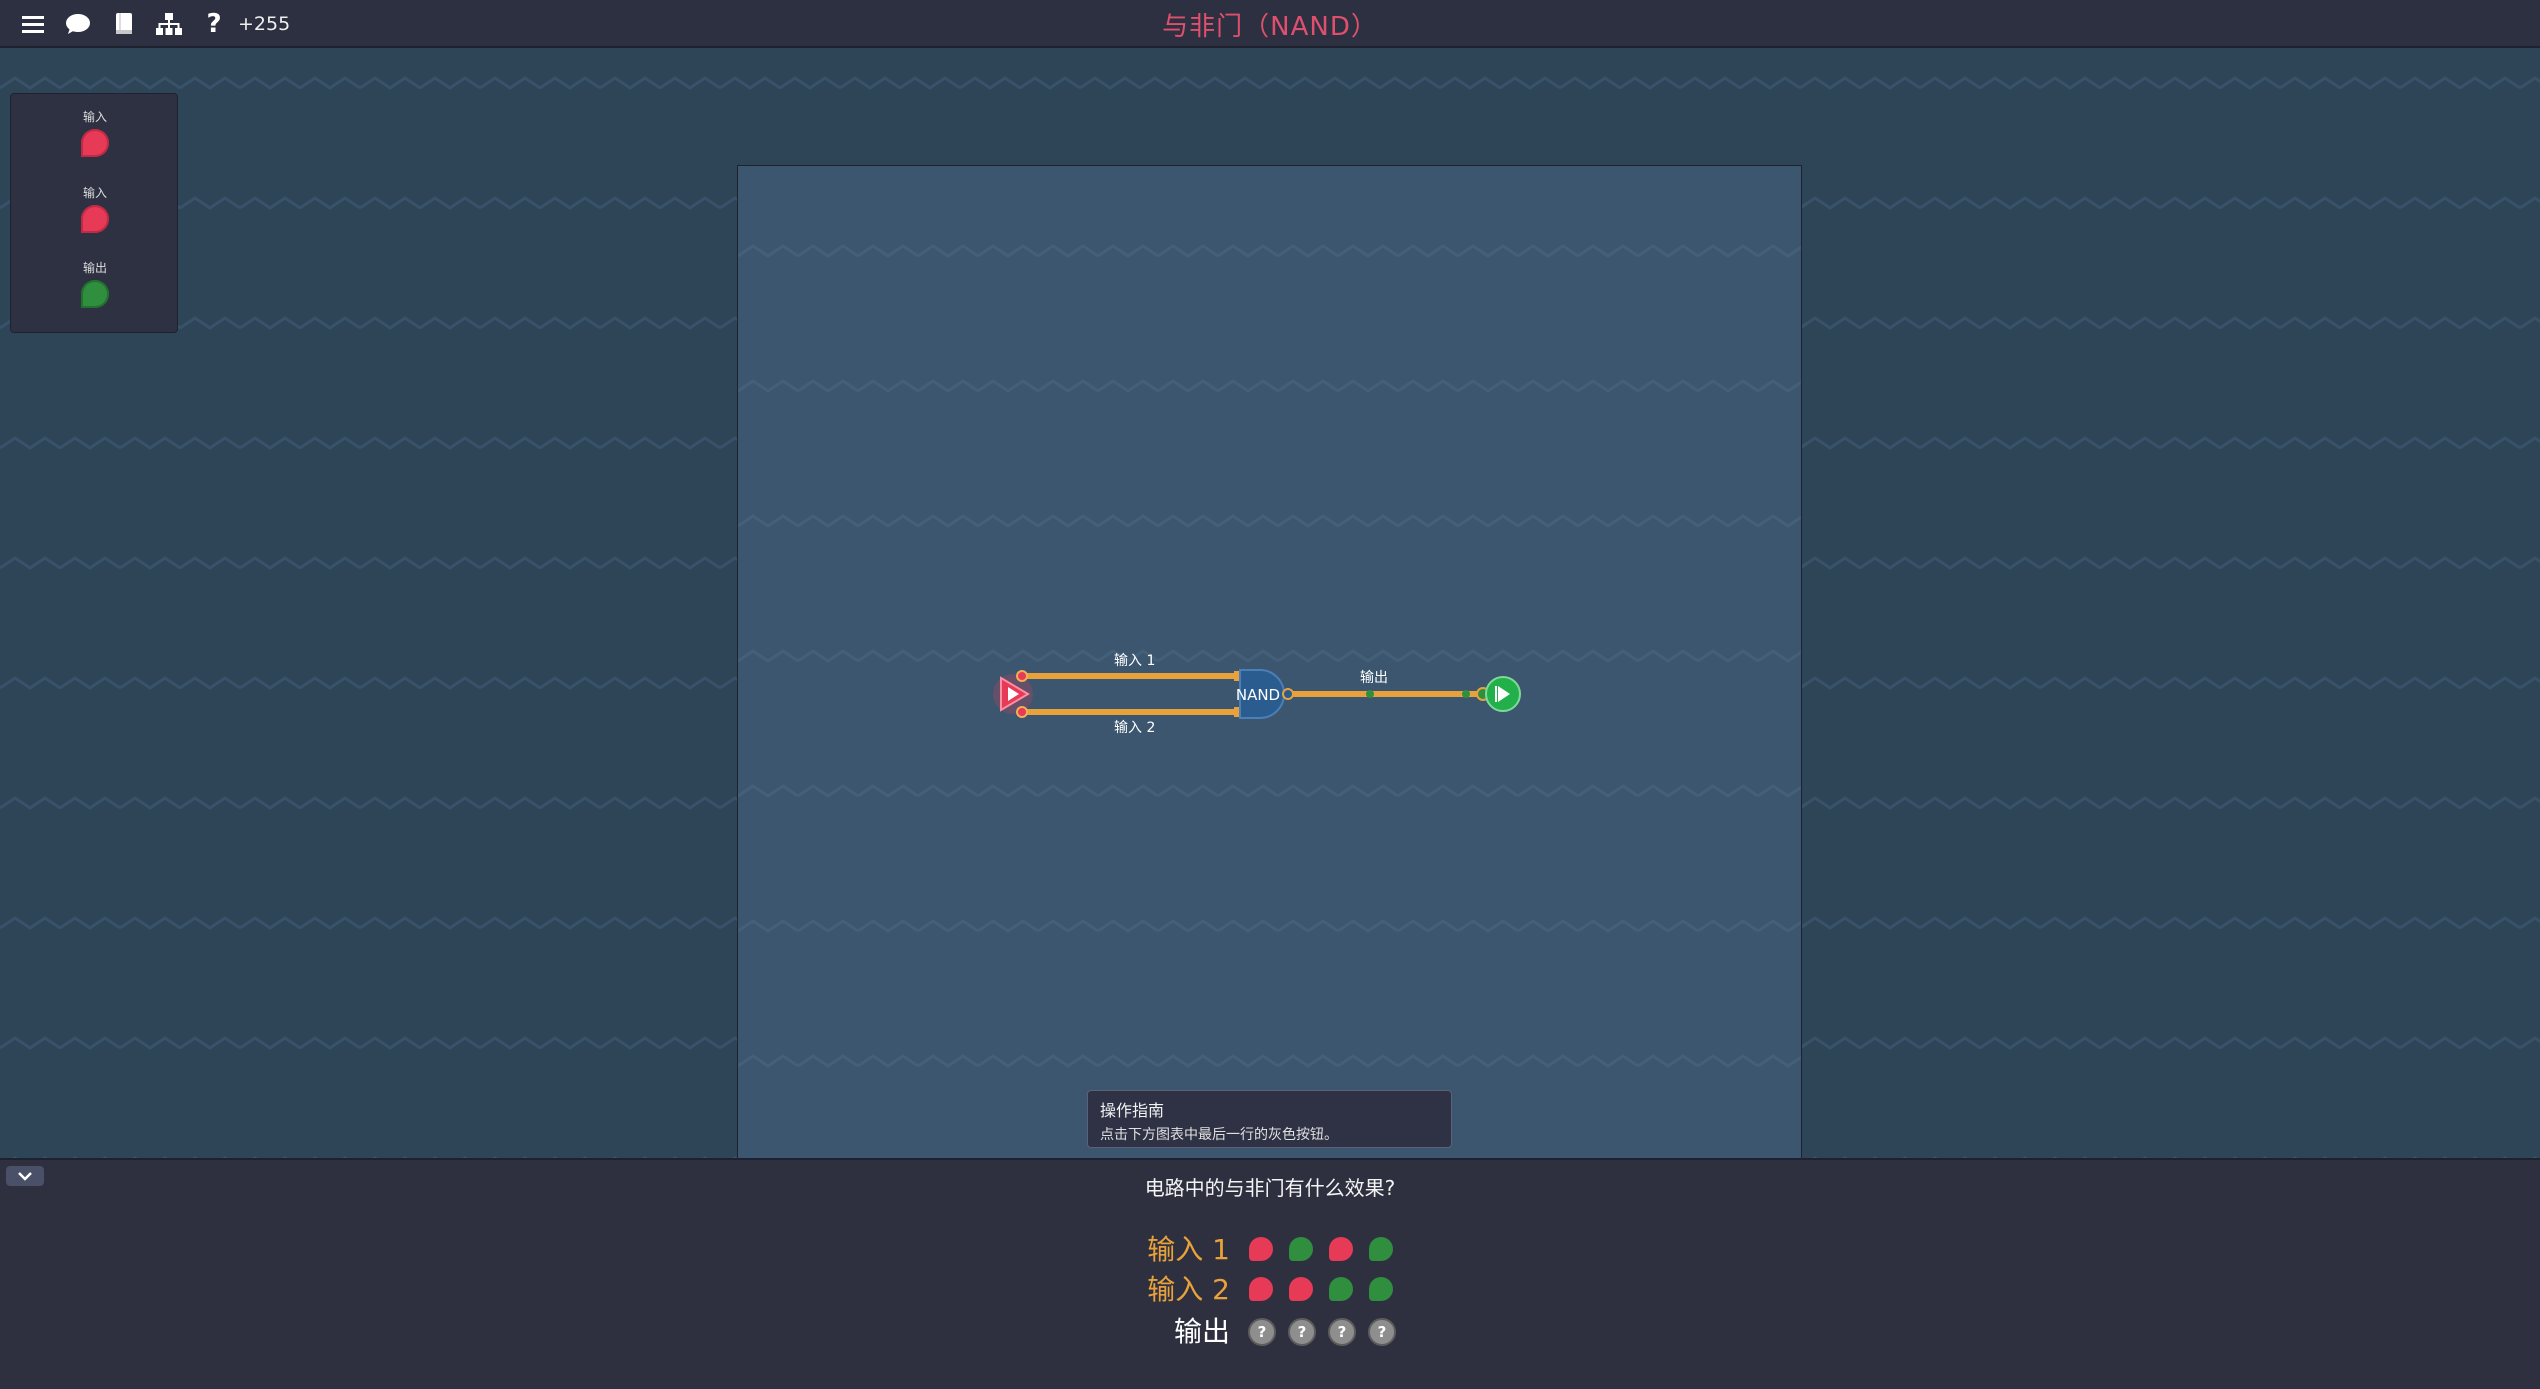 Image resolution: width=2540 pixels, height=1389 pixels. I want to click on row-label-input-2: 输入 2, so click(1188, 1289).